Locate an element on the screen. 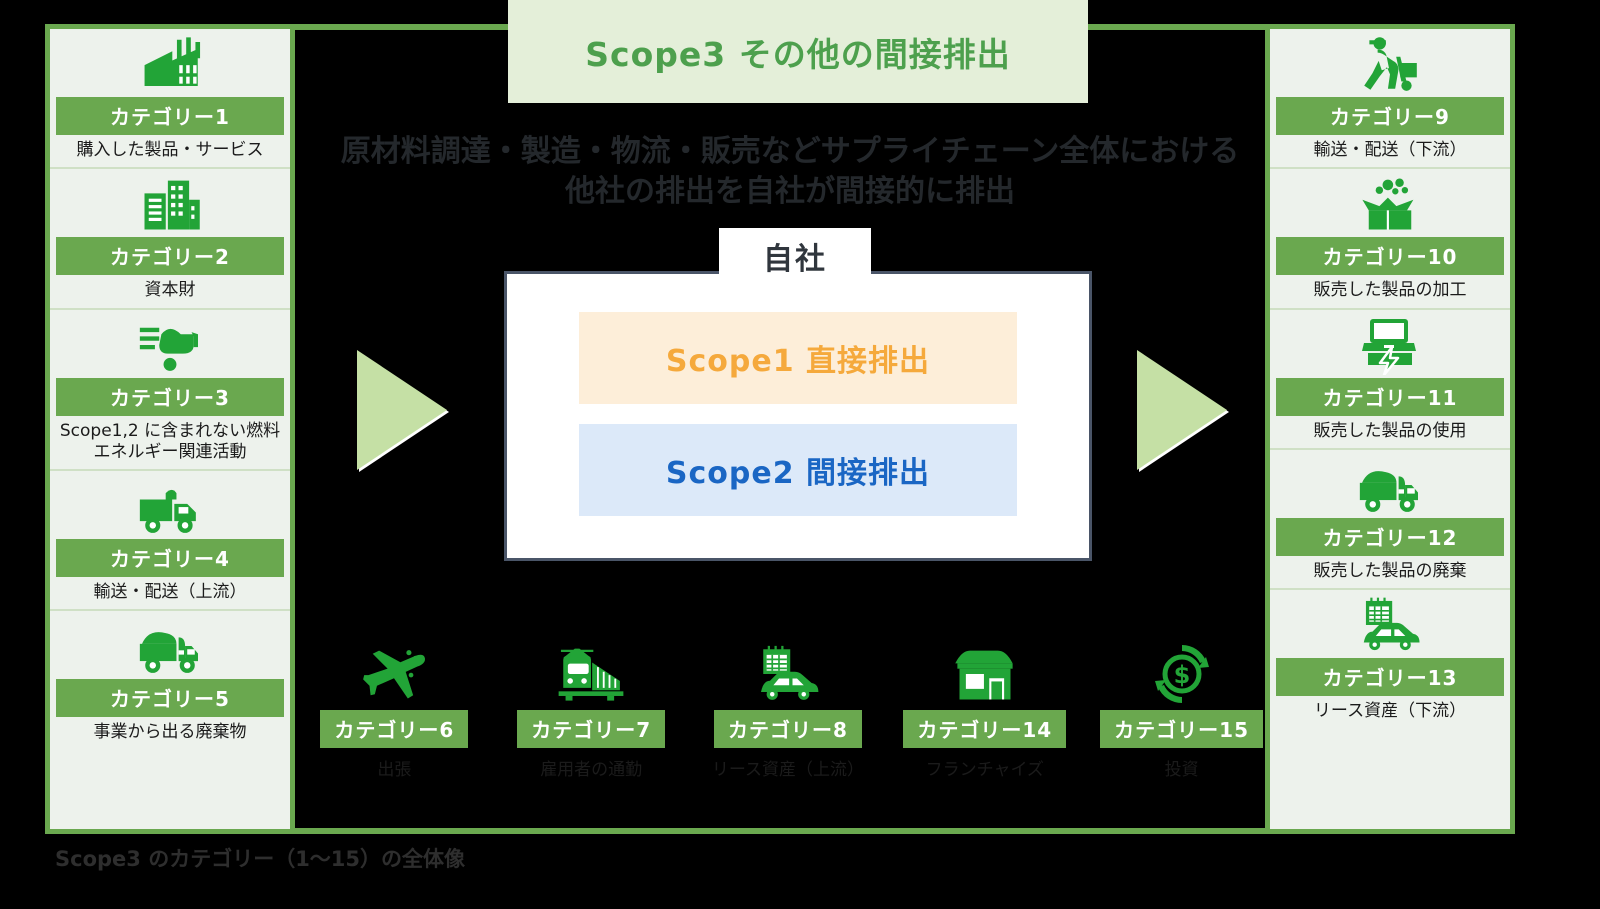 The image size is (1600, 909). handtruck-worker-icon is located at coordinates (1390, 64).